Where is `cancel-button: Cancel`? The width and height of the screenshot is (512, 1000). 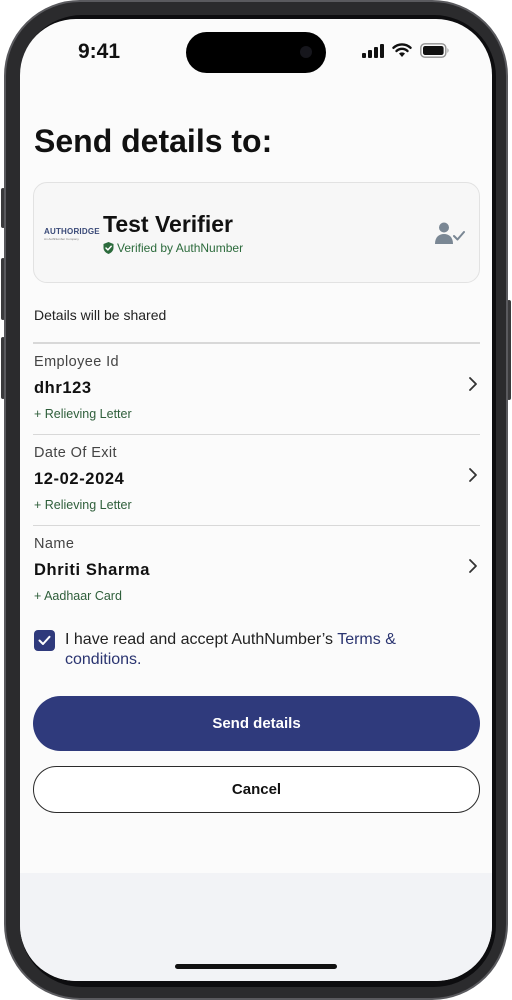
cancel-button: Cancel is located at coordinates (256, 789).